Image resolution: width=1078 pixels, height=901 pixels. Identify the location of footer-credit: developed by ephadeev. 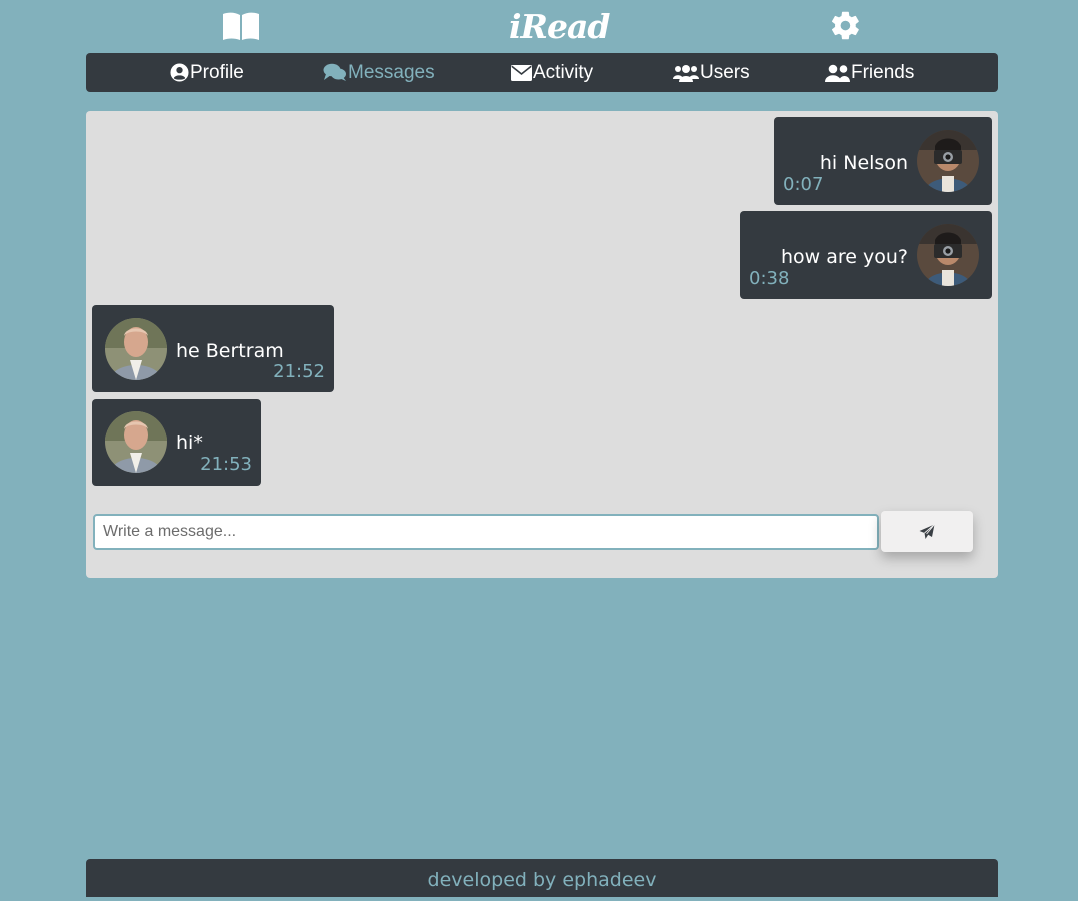
(542, 880).